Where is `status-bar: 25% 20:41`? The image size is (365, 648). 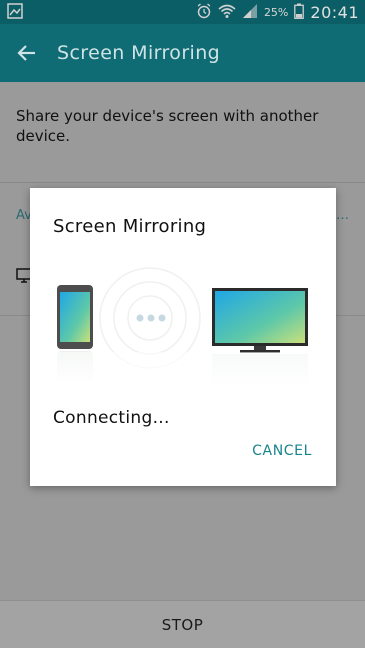 status-bar: 25% 20:41 is located at coordinates (182, 12).